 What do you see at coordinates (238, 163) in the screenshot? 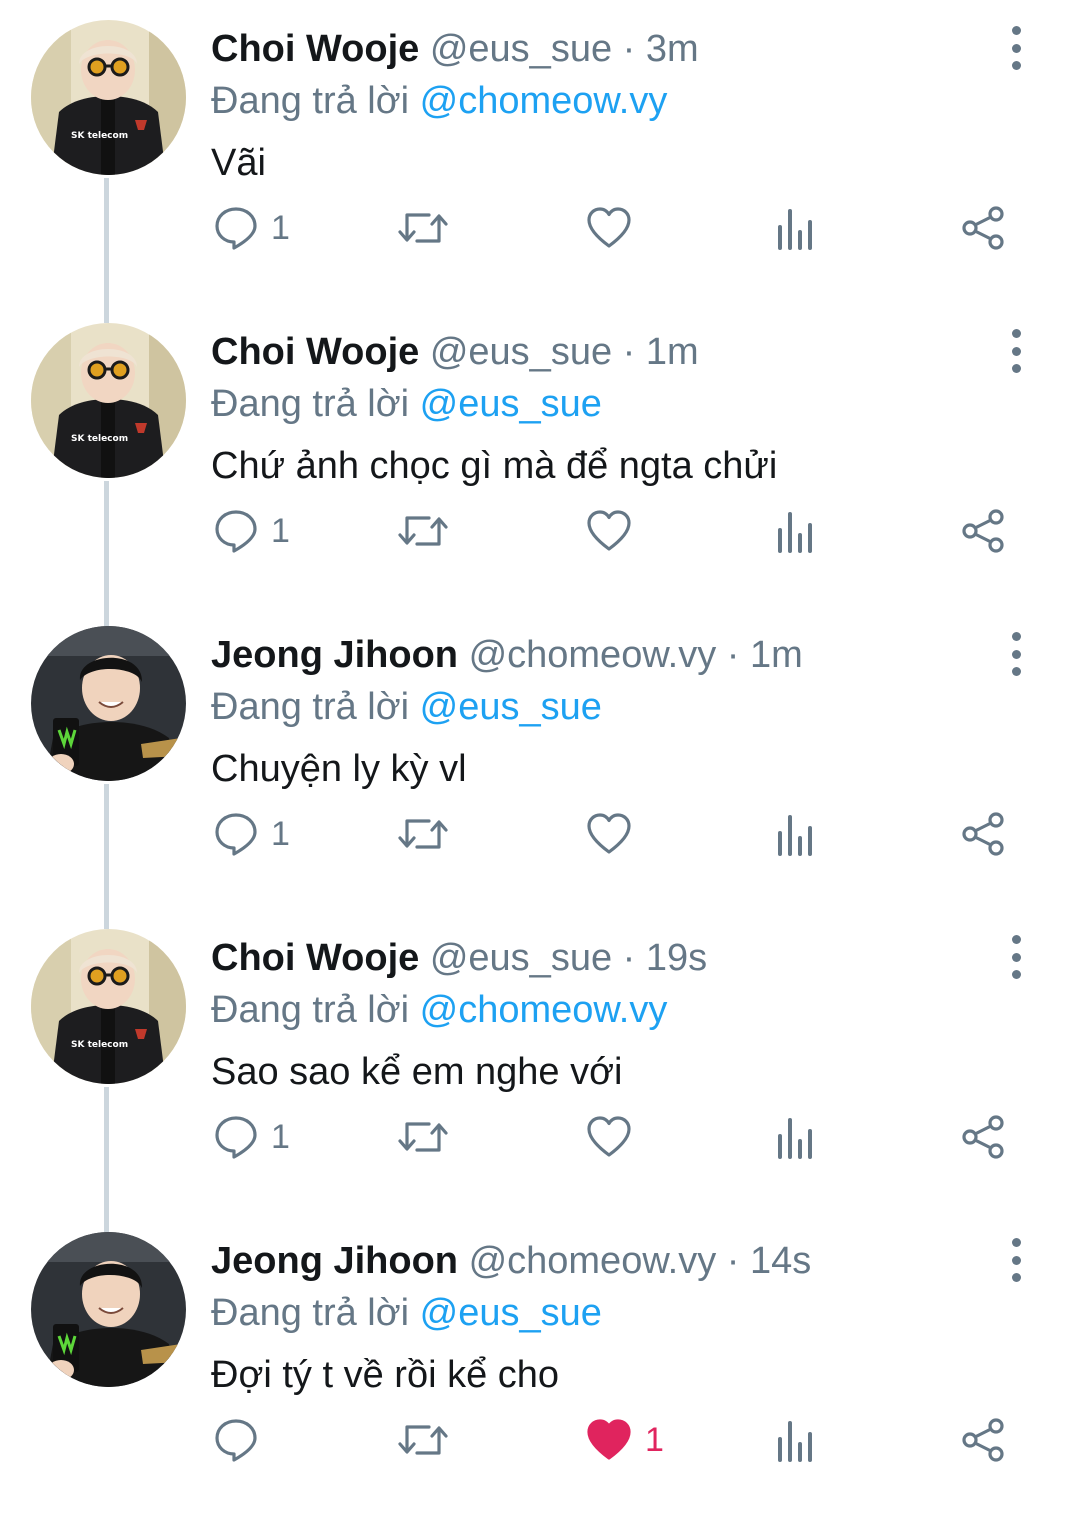
I see `tweet-text: Vãi` at bounding box center [238, 163].